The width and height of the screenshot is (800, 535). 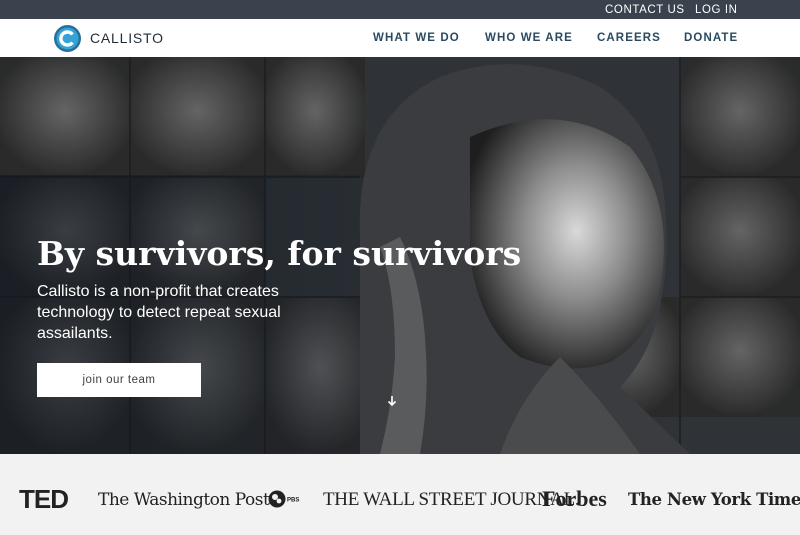 I want to click on svg-text: PBS, so click(x=293, y=501).